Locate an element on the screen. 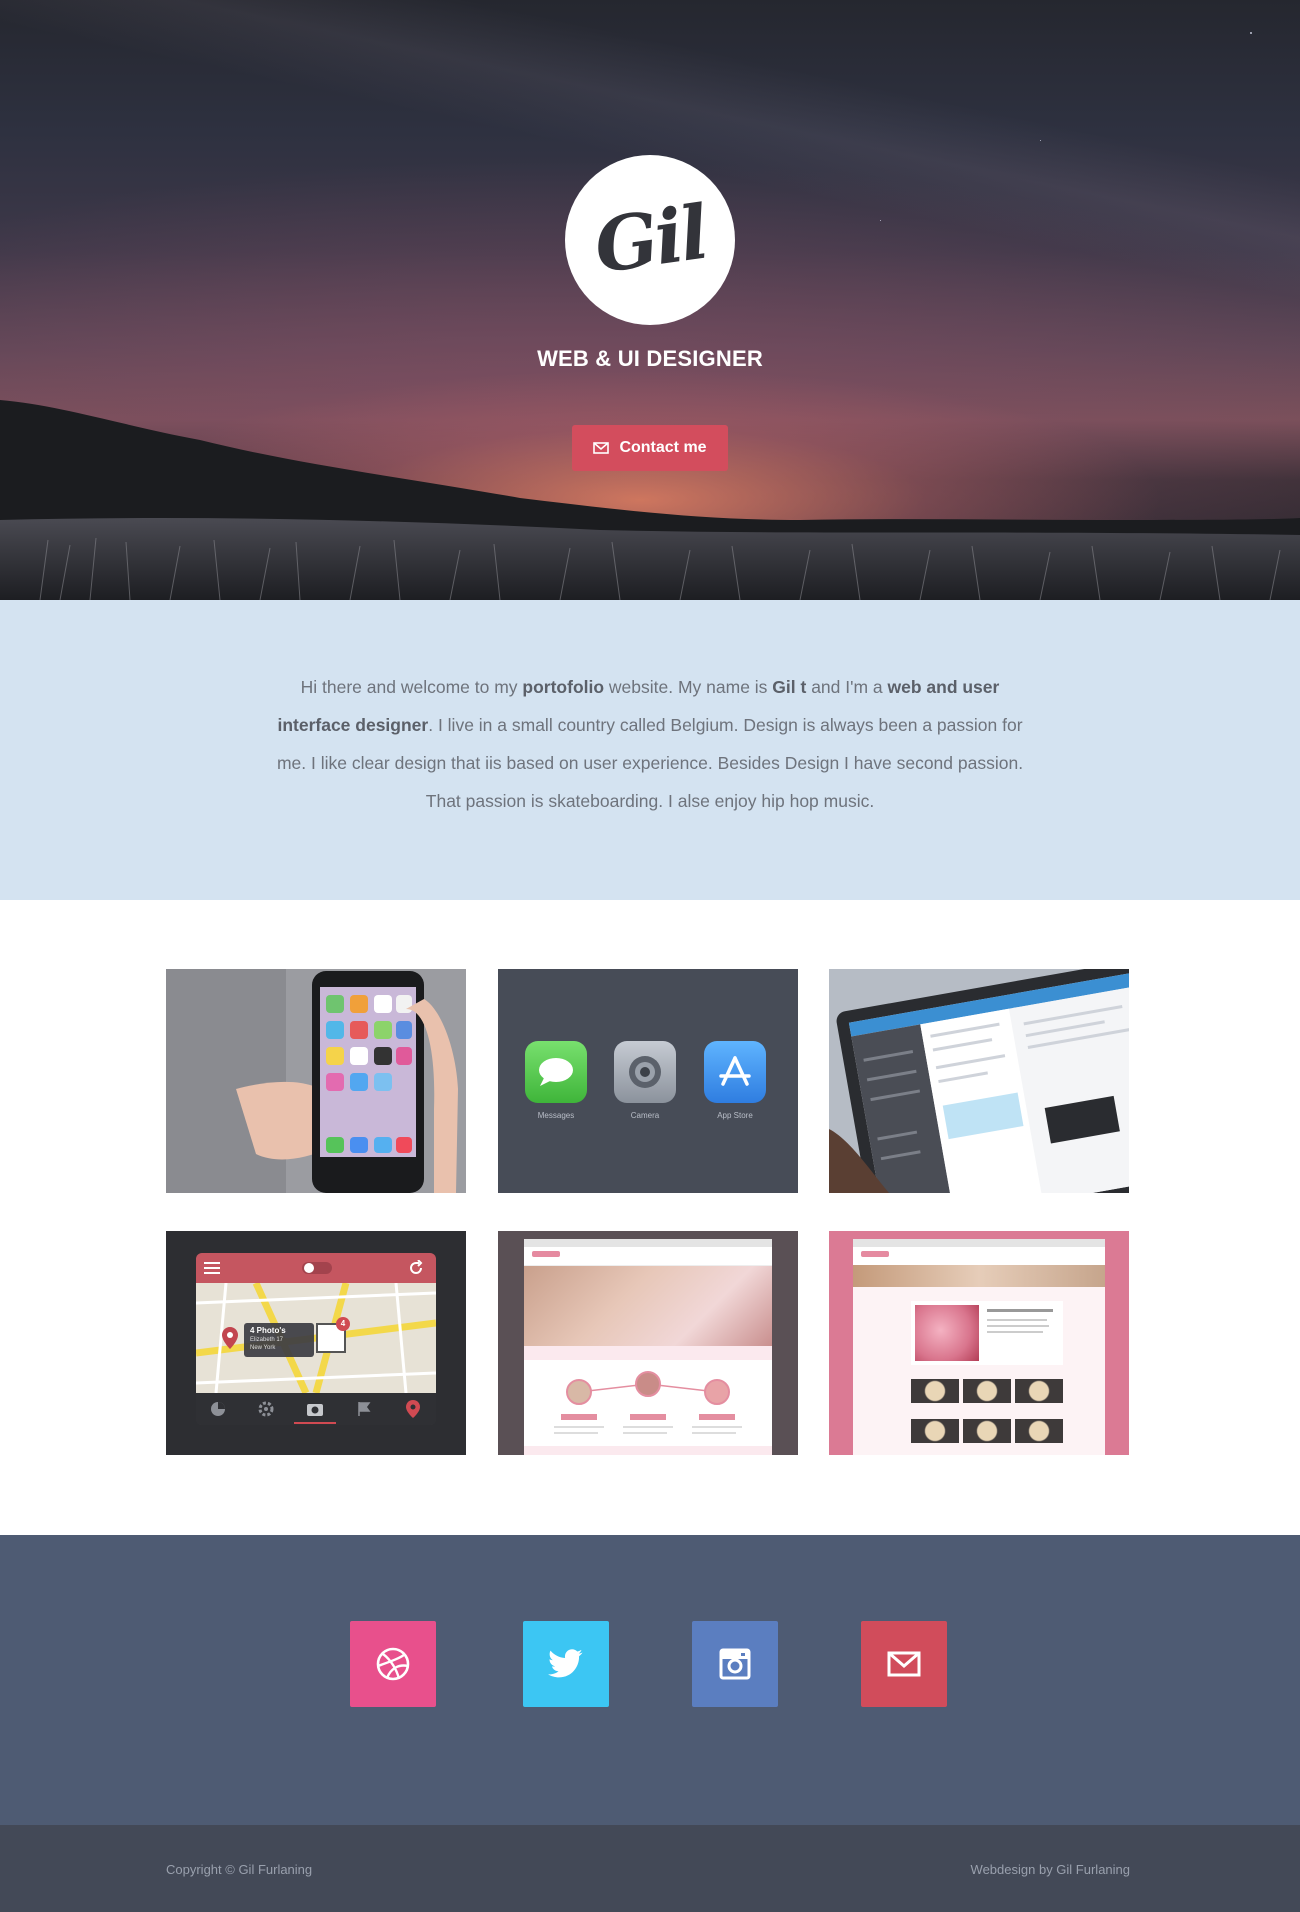 The image size is (1300, 1912). ice-cream-image is located at coordinates (947, 1333).